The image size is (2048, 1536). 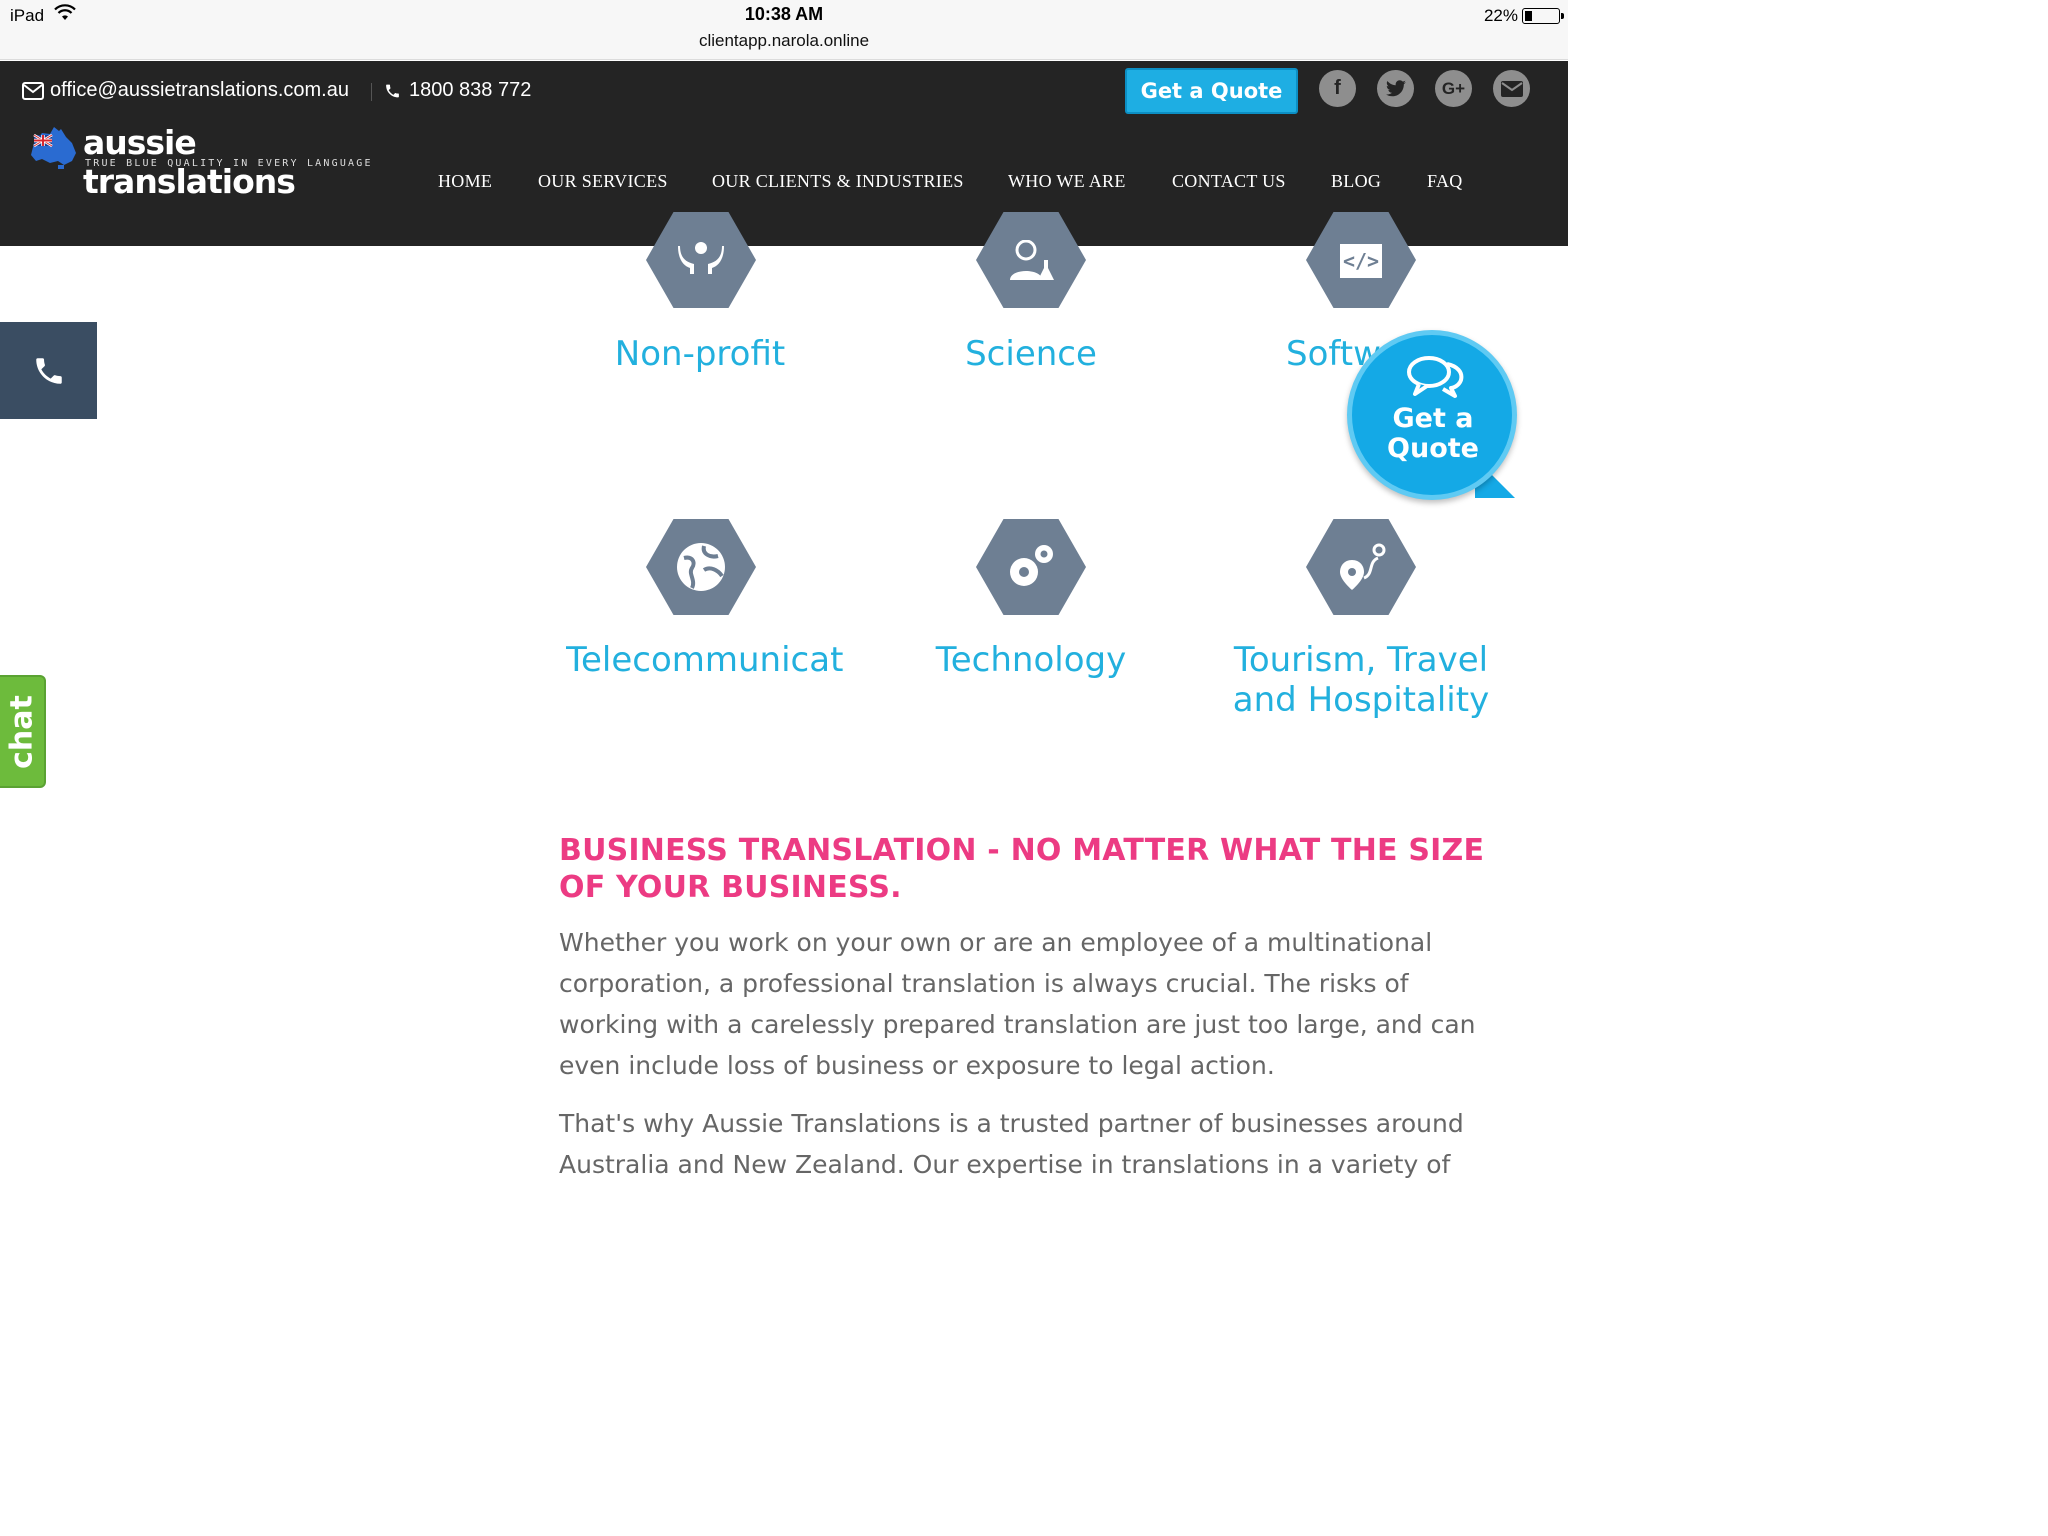 What do you see at coordinates (1500, 15) in the screenshot?
I see `battery-percentage: 22%` at bounding box center [1500, 15].